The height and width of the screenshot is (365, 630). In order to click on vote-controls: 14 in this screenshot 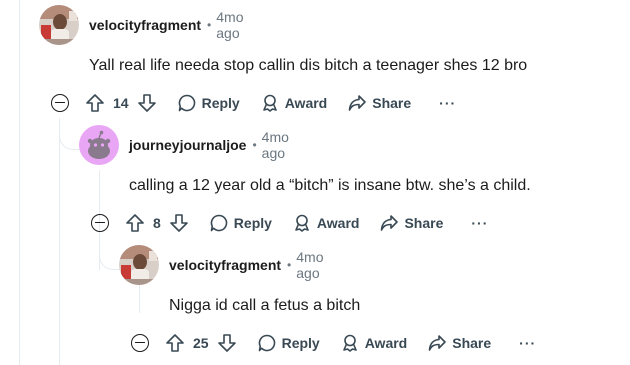, I will do `click(121, 103)`.